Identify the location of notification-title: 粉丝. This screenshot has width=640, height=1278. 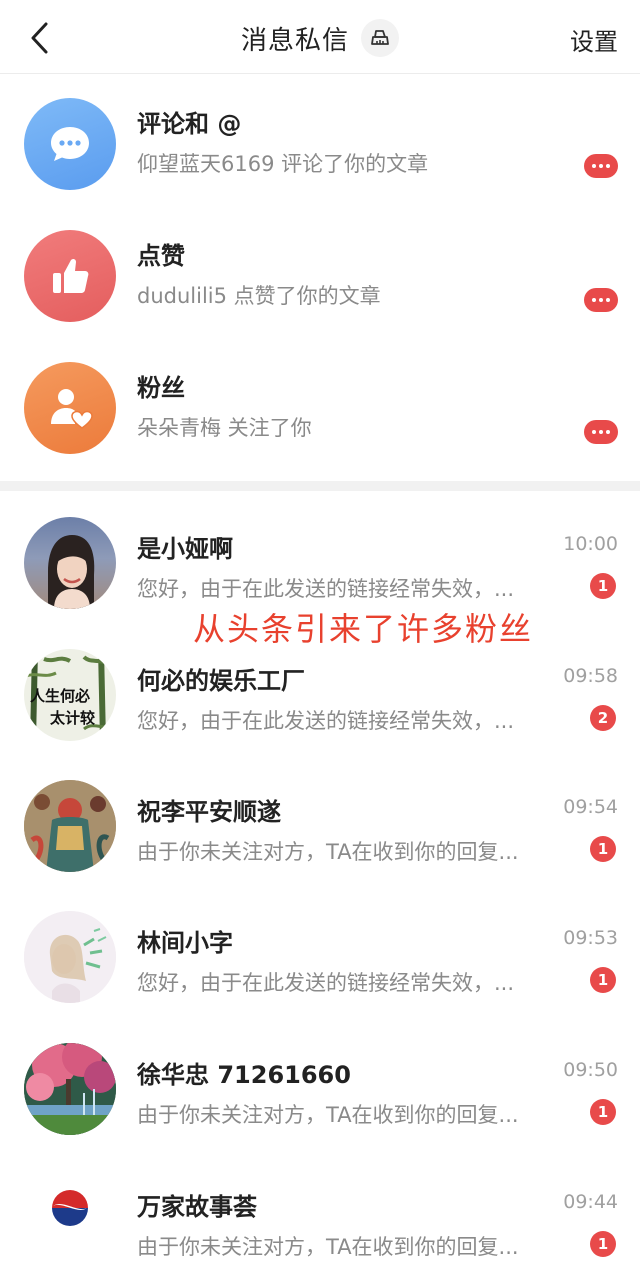
(161, 388).